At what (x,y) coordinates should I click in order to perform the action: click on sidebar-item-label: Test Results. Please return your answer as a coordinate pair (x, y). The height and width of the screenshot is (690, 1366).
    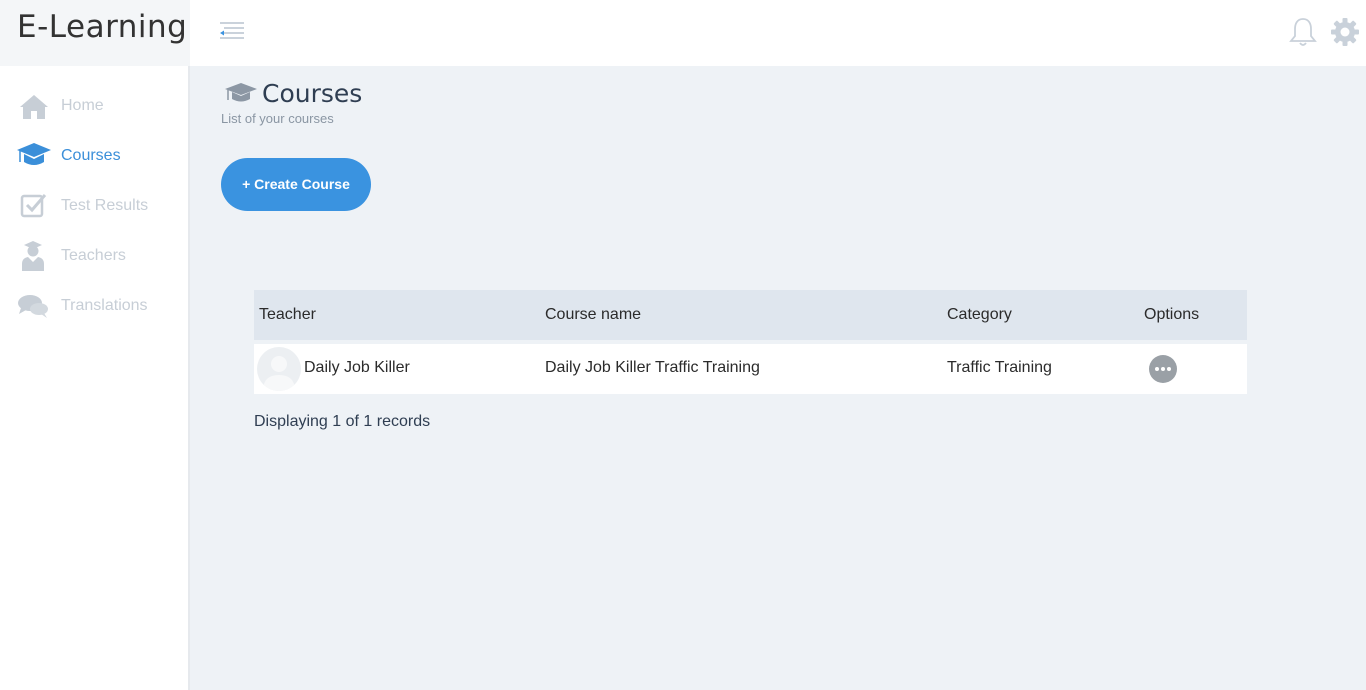
    Looking at the image, I should click on (105, 205).